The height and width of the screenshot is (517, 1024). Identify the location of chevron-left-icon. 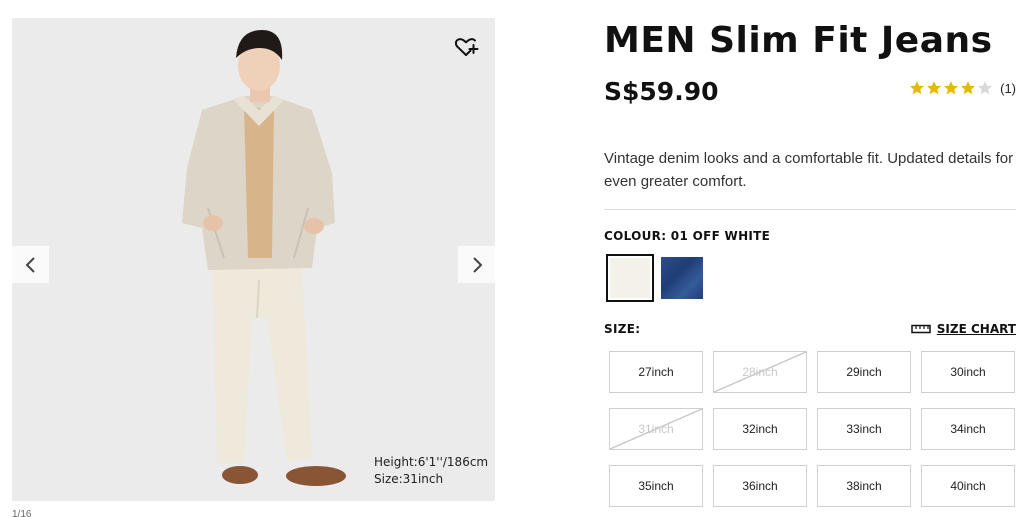
(30, 264).